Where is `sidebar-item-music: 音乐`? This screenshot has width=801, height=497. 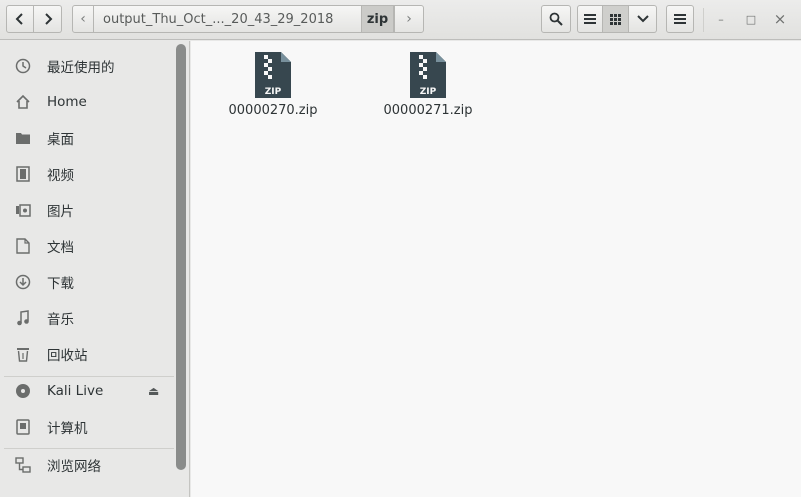 sidebar-item-music: 音乐 is located at coordinates (88, 318).